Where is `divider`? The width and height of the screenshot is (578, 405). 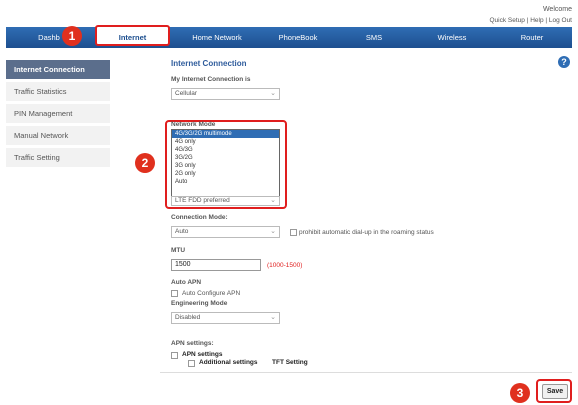
divider is located at coordinates (366, 372).